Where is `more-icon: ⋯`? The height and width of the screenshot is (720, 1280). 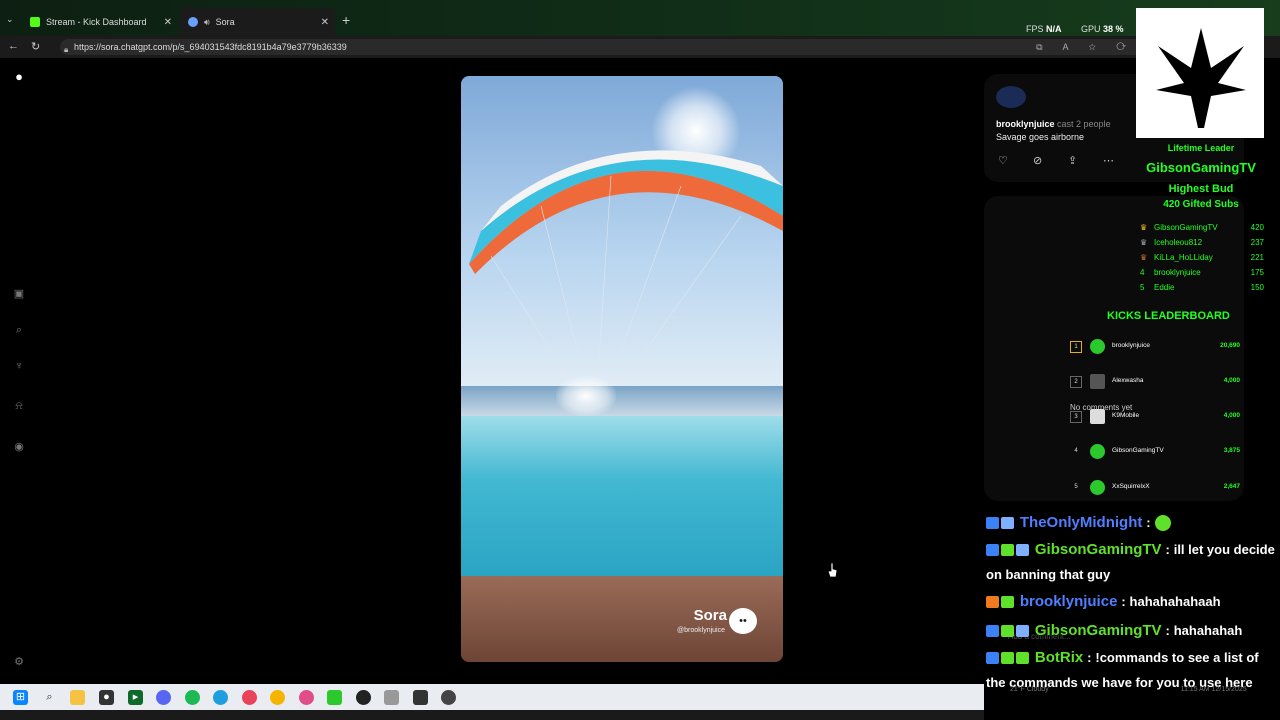 more-icon: ⋯ is located at coordinates (1120, 160).